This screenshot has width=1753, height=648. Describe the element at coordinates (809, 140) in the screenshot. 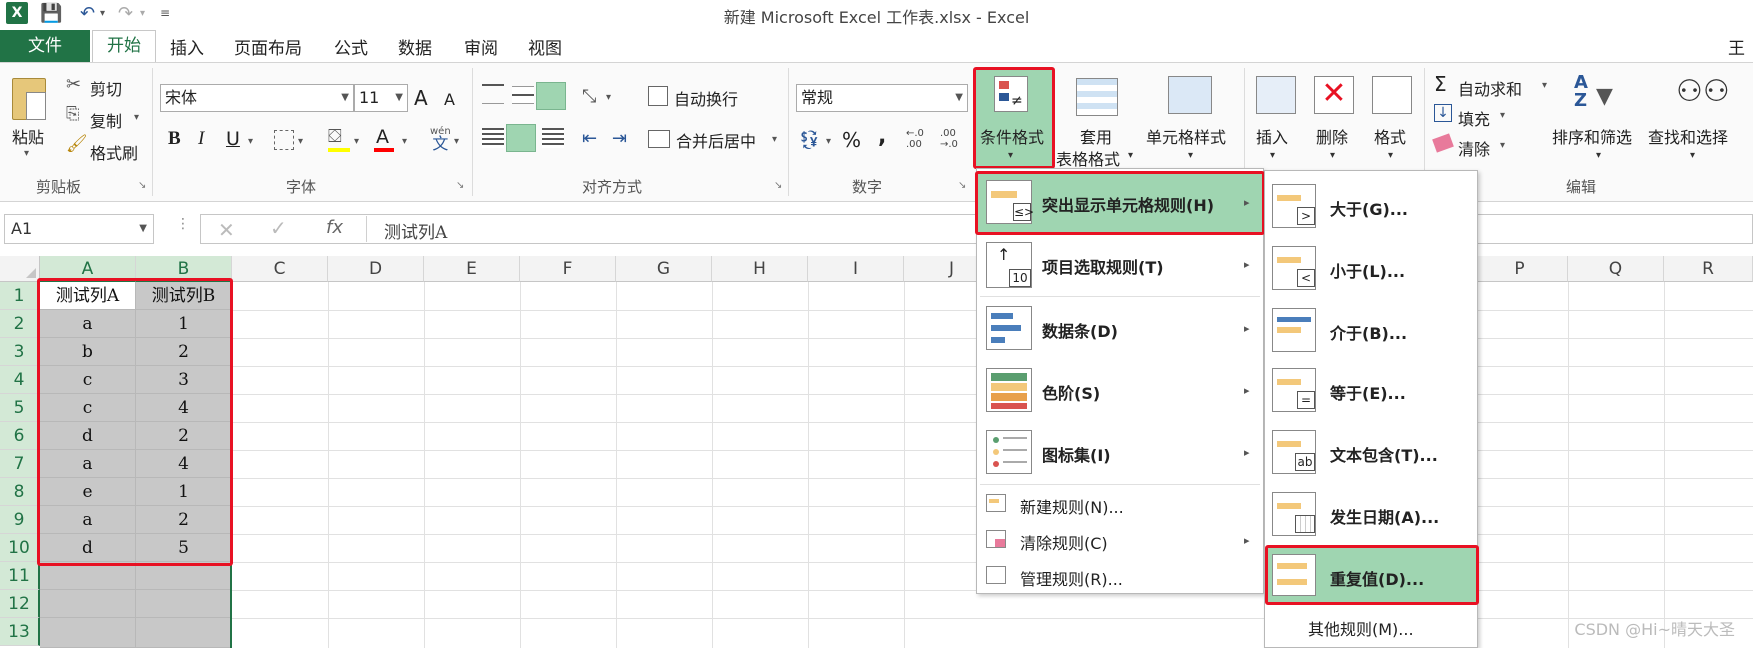

I see `accounting-icon: 💱︎` at that location.